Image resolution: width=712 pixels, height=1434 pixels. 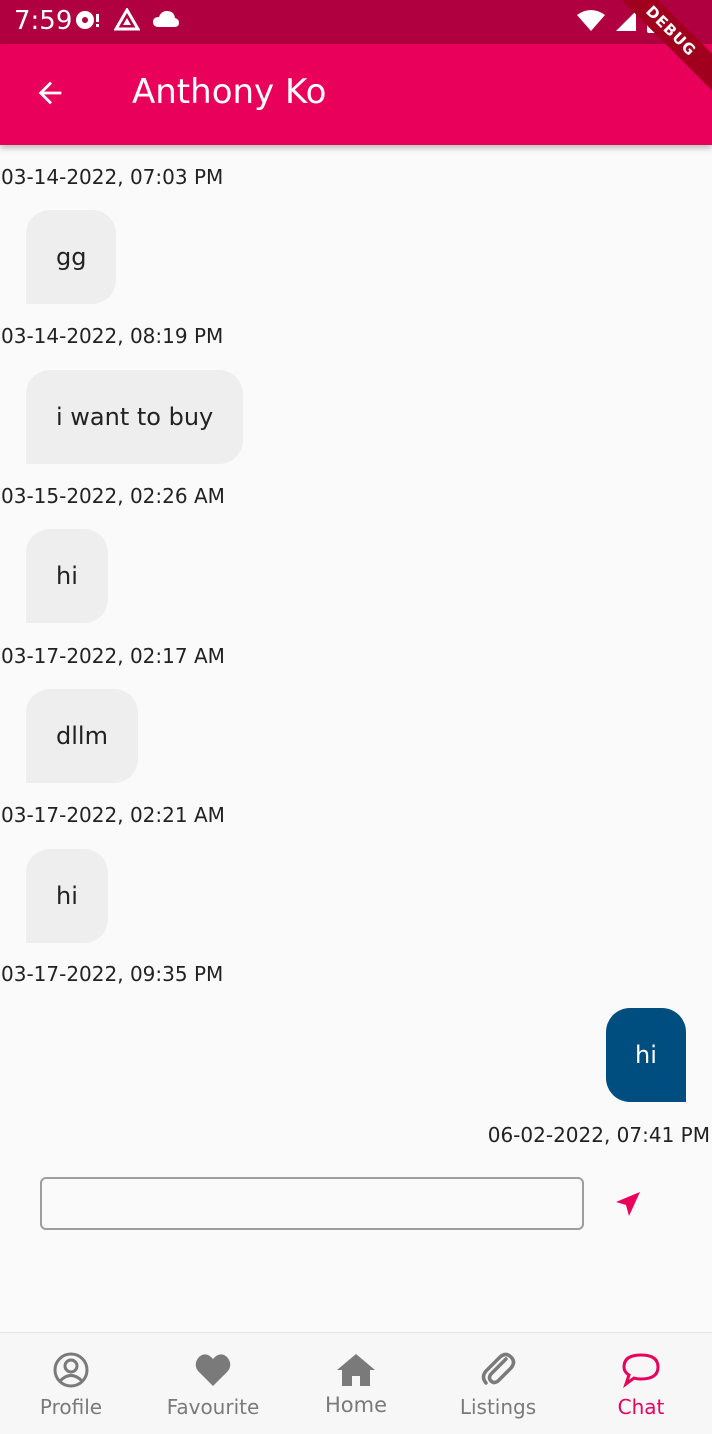 I want to click on nav-label: Chat, so click(x=641, y=1407).